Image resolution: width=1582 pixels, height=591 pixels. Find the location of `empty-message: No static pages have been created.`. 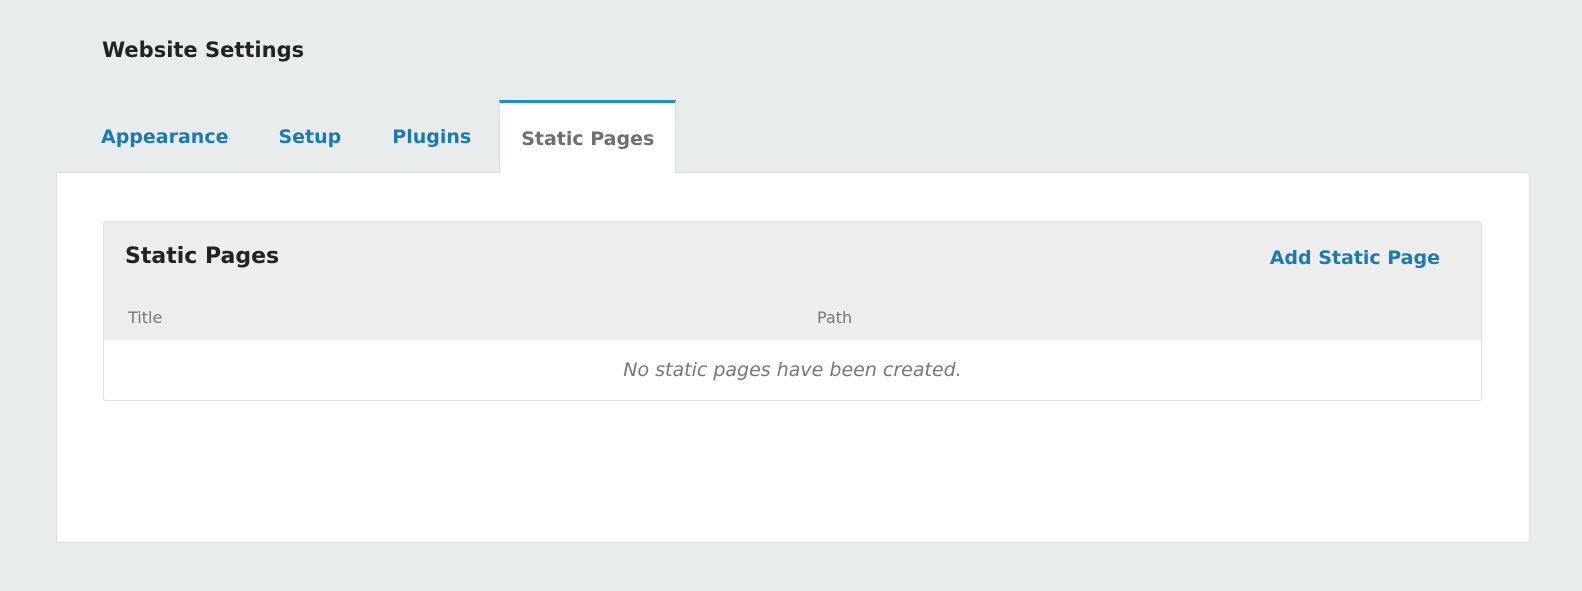

empty-message: No static pages have been created. is located at coordinates (792, 370).